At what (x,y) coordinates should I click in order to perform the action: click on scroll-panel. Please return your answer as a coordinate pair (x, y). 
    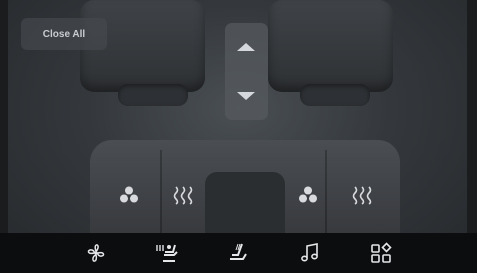
    Looking at the image, I should click on (246, 71).